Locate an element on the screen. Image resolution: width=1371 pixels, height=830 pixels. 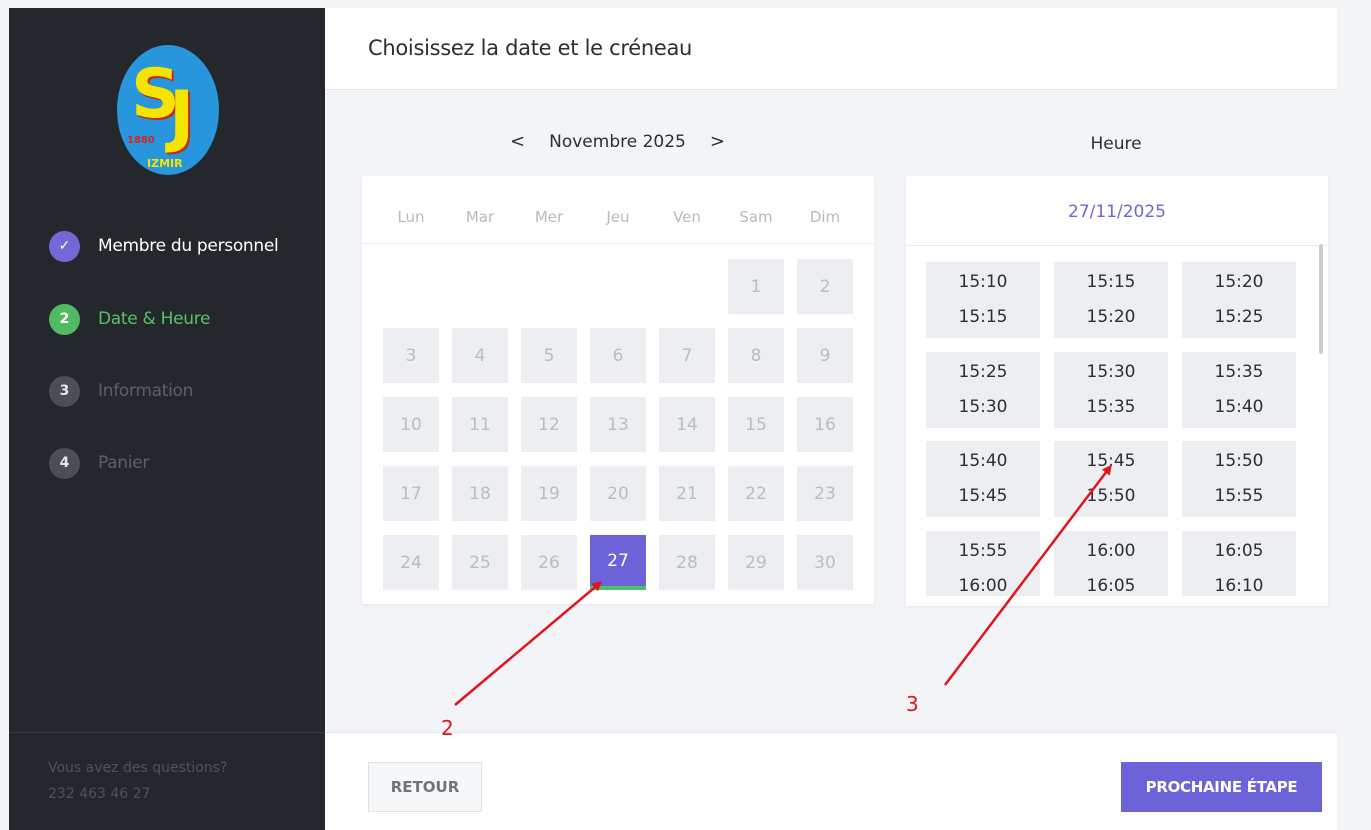
page-header: Choisissez la date et le créneau is located at coordinates (831, 49).